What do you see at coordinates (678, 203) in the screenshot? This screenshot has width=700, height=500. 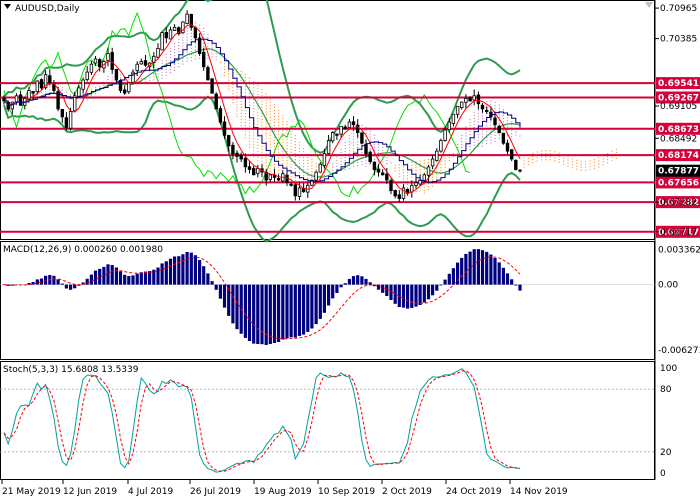 I see `price-tick-label: 0.67282` at bounding box center [678, 203].